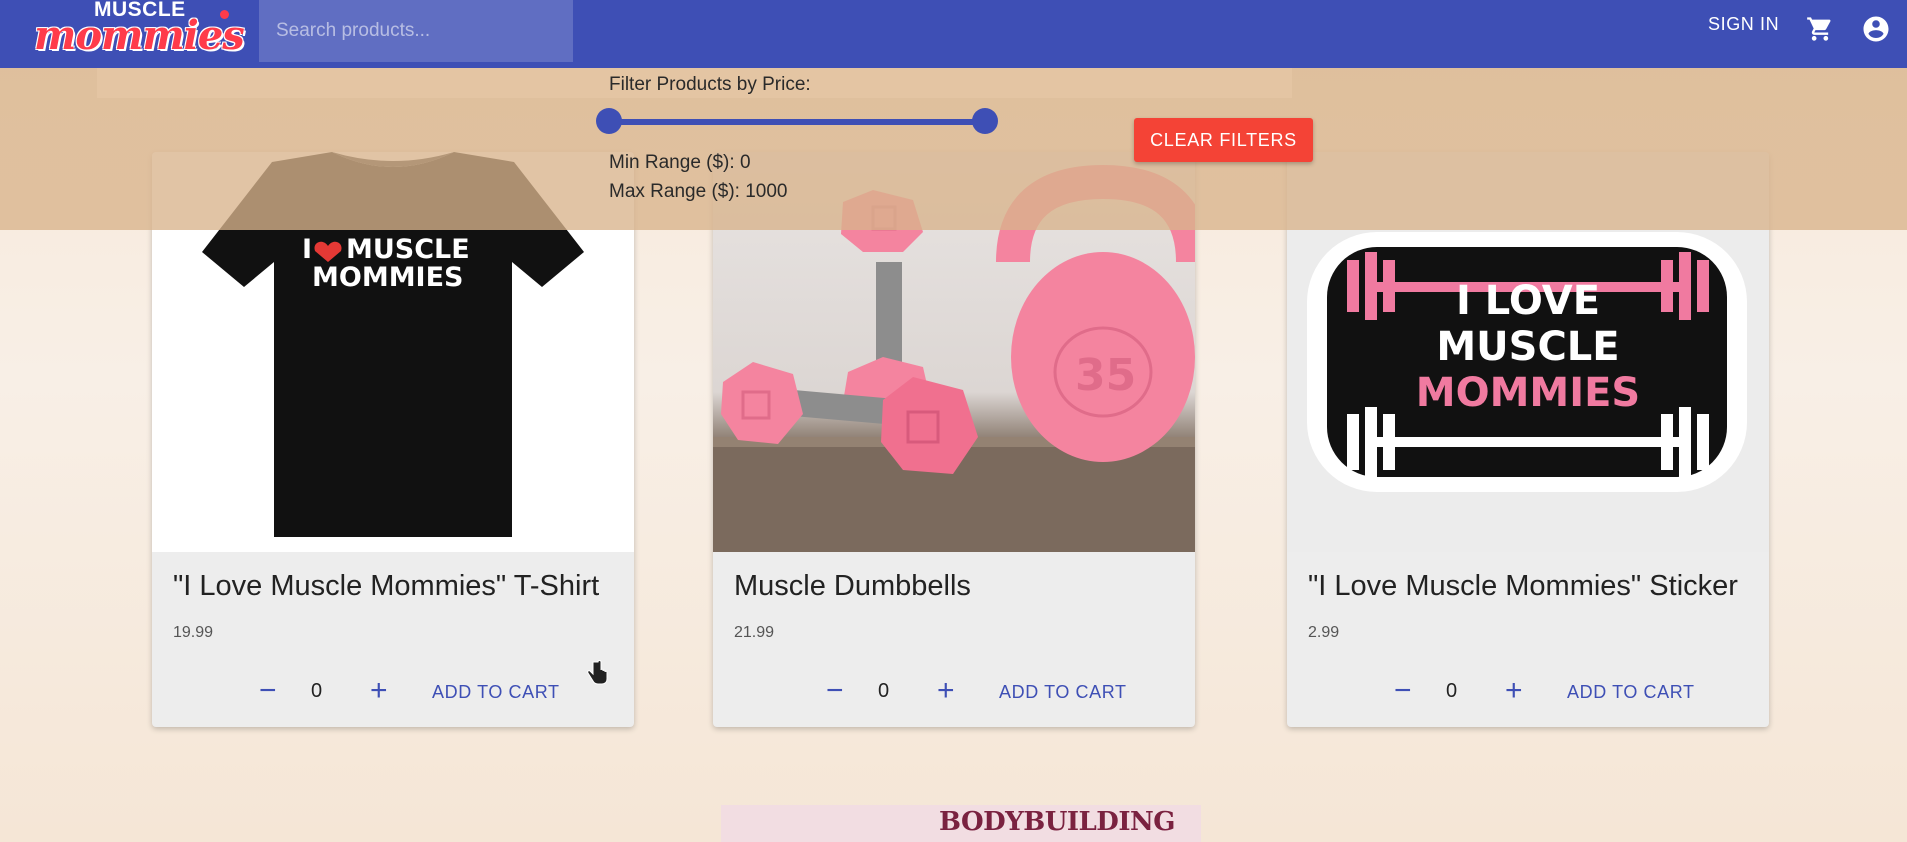 The height and width of the screenshot is (842, 1907). I want to click on product-card-partial: BODYBUILDING, so click(961, 823).